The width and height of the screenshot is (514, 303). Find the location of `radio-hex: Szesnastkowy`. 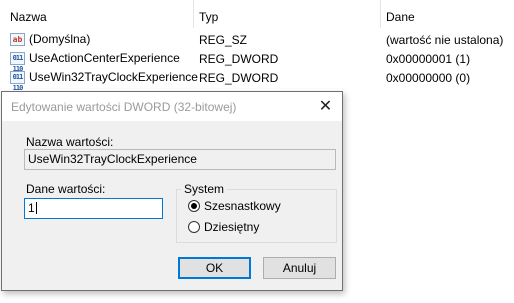

radio-hex: Szesnastkowy is located at coordinates (234, 206).